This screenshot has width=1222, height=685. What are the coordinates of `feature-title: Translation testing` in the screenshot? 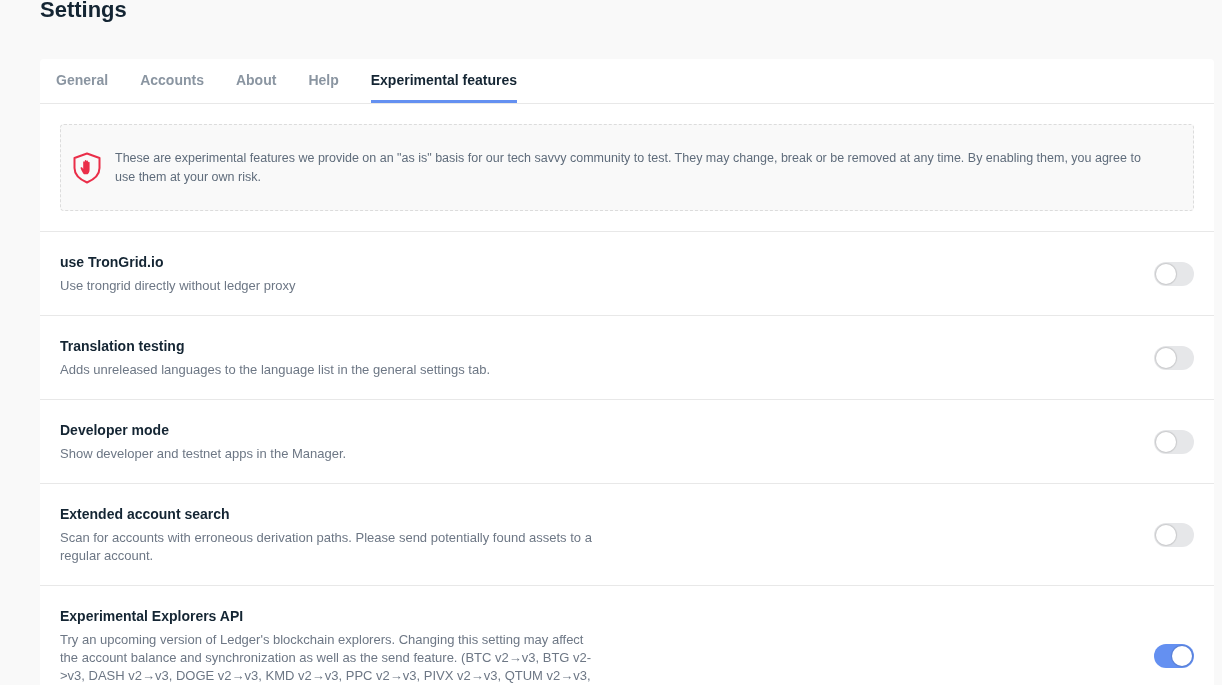 It's located at (123, 346).